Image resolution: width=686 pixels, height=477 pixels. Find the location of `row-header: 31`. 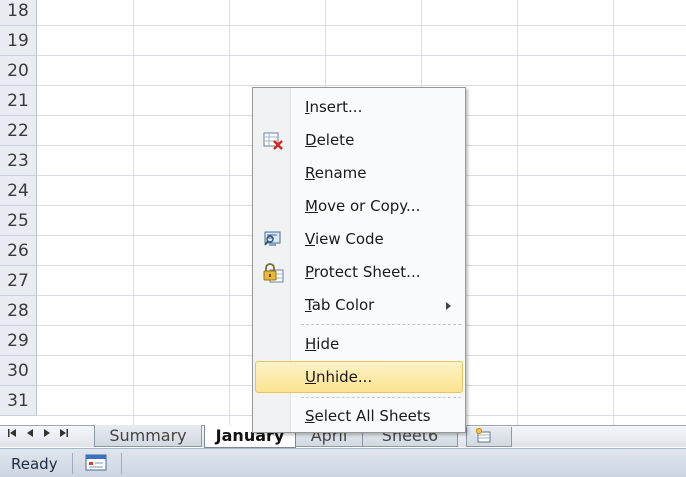

row-header: 31 is located at coordinates (18, 401).